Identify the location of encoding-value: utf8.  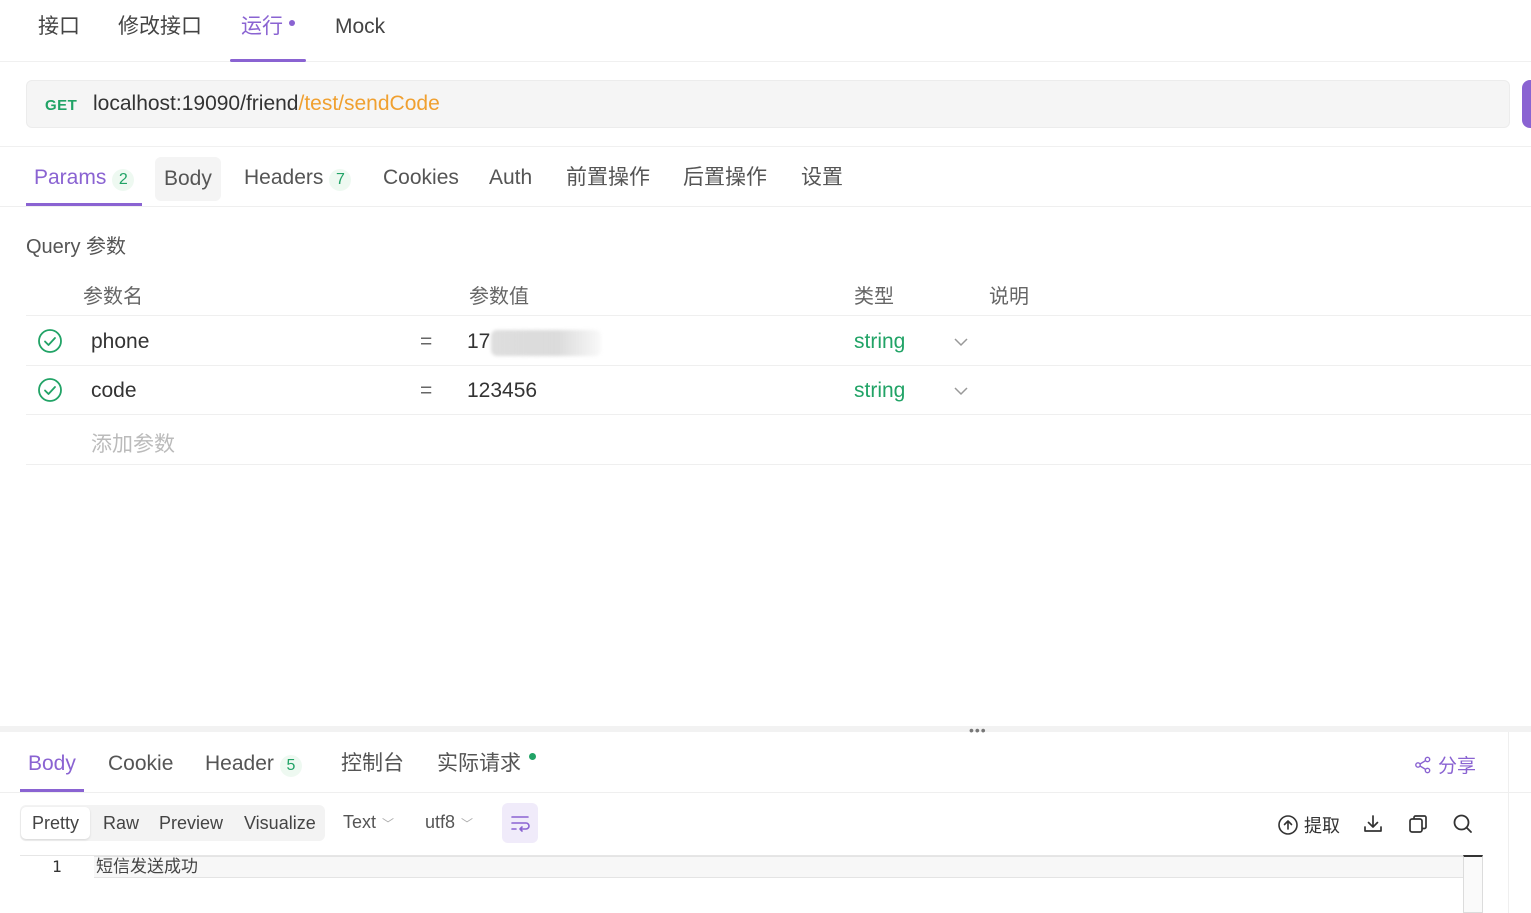
(440, 822).